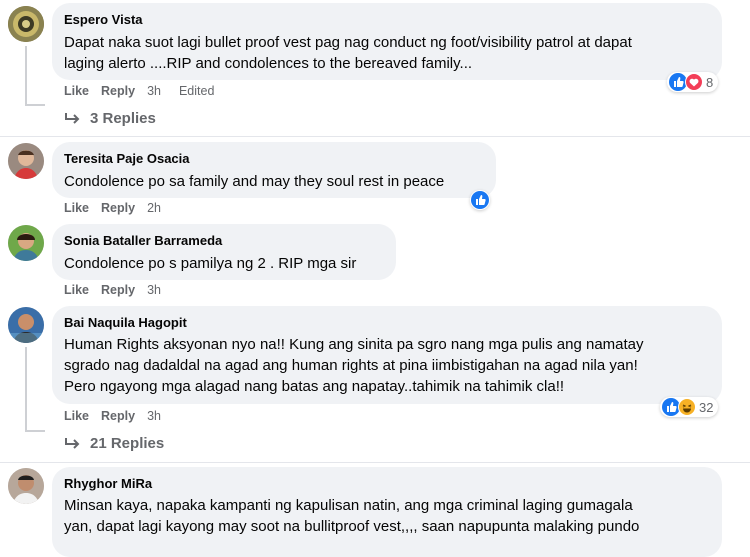 This screenshot has width=750, height=557. What do you see at coordinates (123, 118) in the screenshot?
I see `replies-count: 3 Replies` at bounding box center [123, 118].